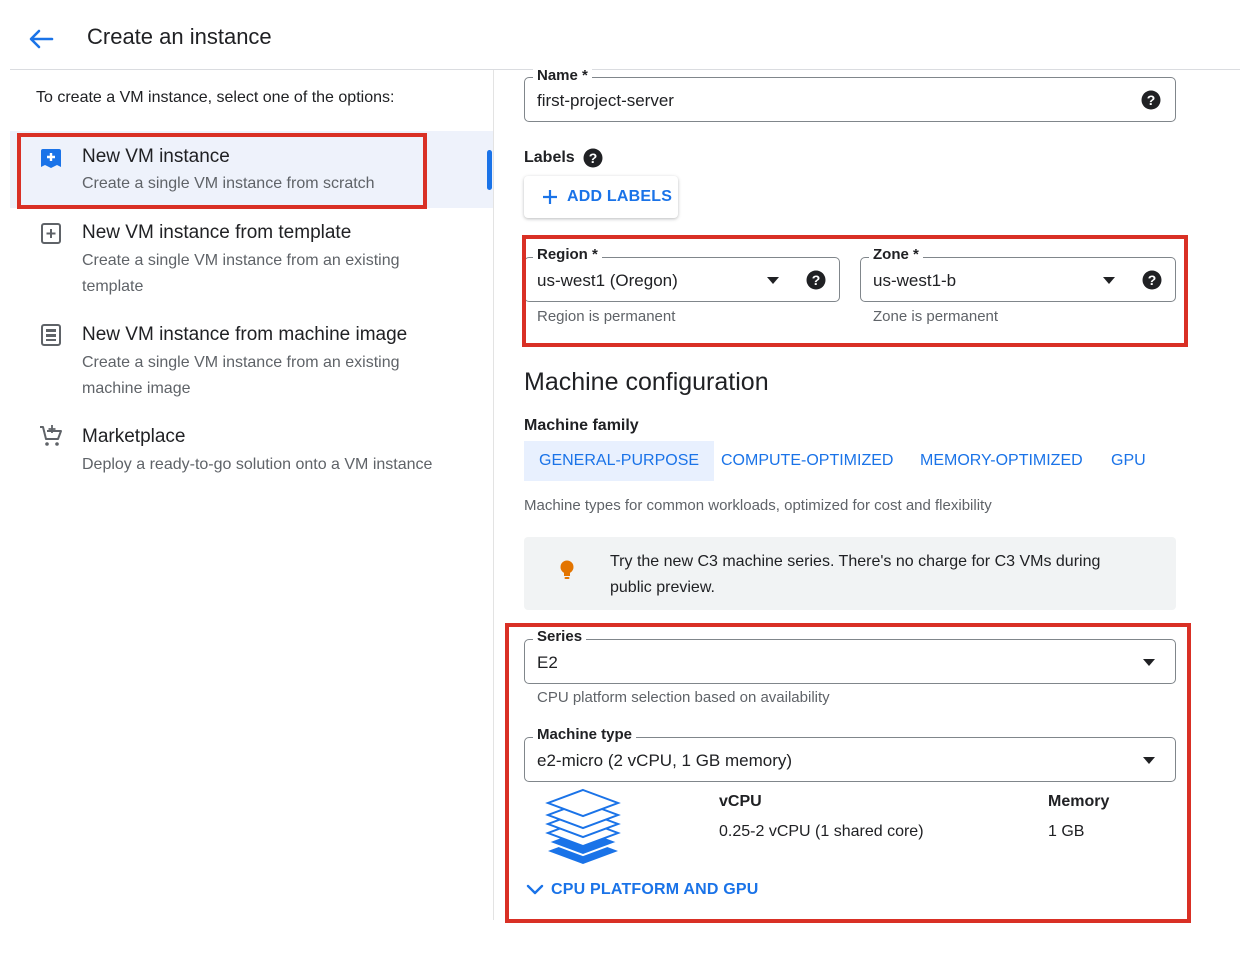  I want to click on region-select: us-west1 (Oregon) ?, so click(682, 279).